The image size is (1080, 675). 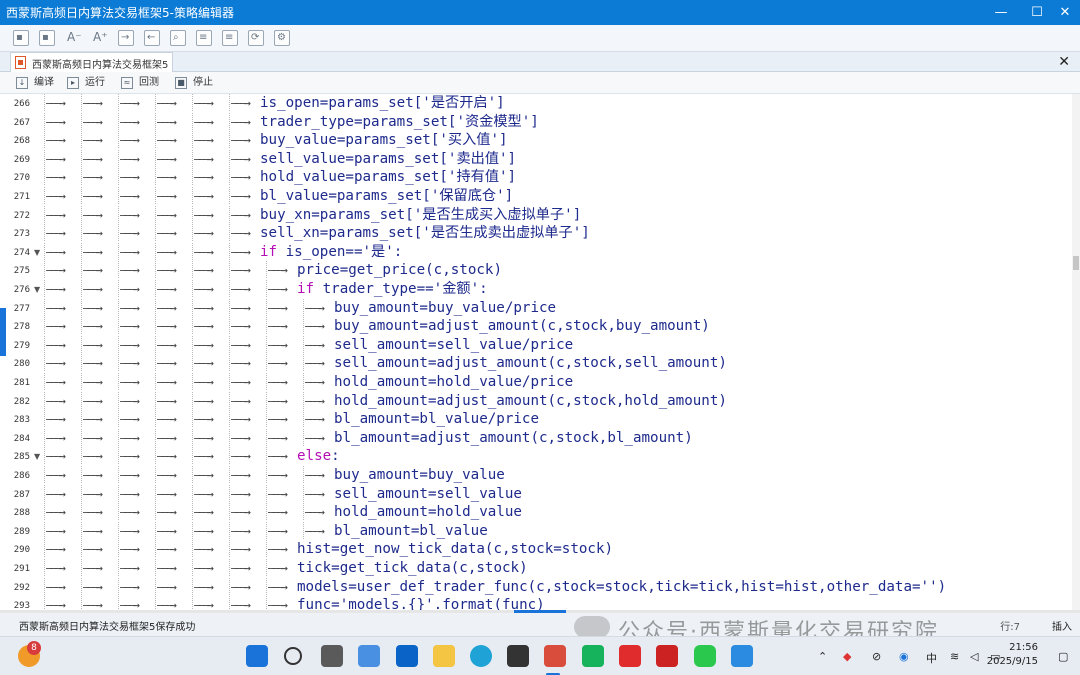 I want to click on settings-icon: ⚙, so click(x=282, y=38).